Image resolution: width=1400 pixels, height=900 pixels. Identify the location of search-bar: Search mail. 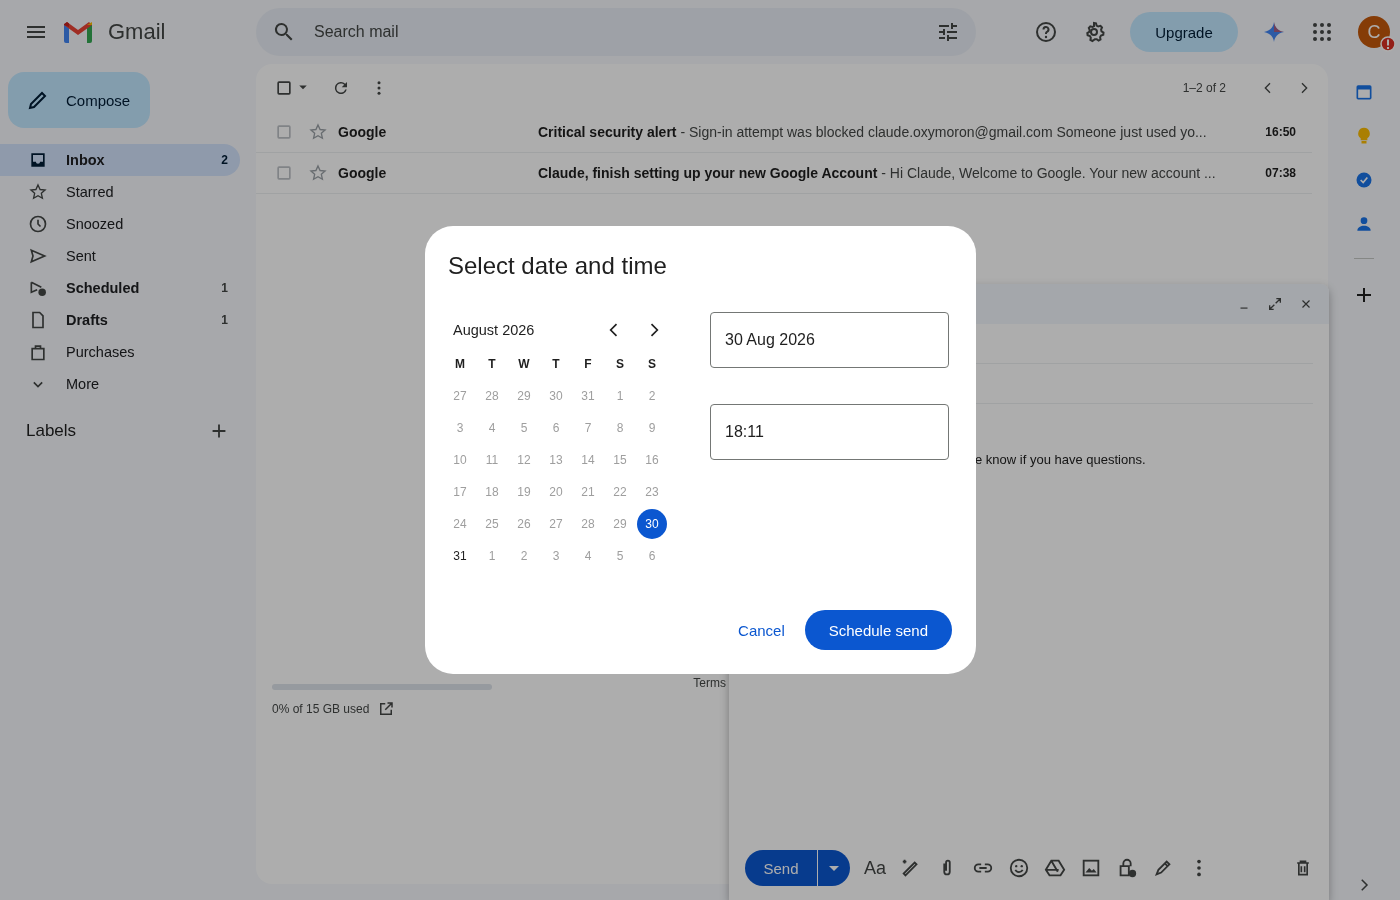
(616, 32).